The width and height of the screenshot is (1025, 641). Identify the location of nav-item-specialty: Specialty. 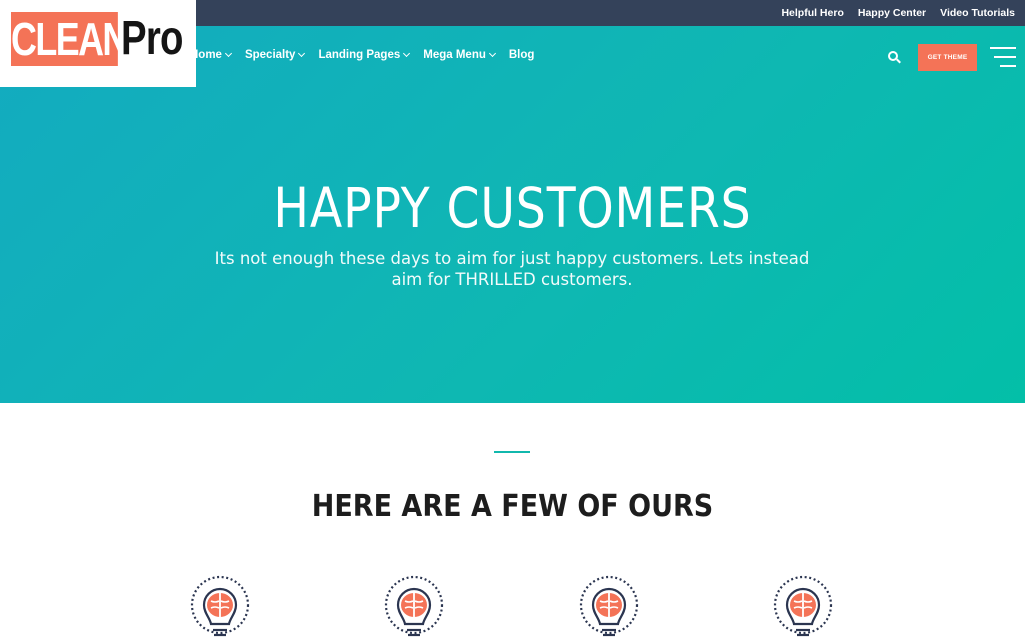
(275, 55).